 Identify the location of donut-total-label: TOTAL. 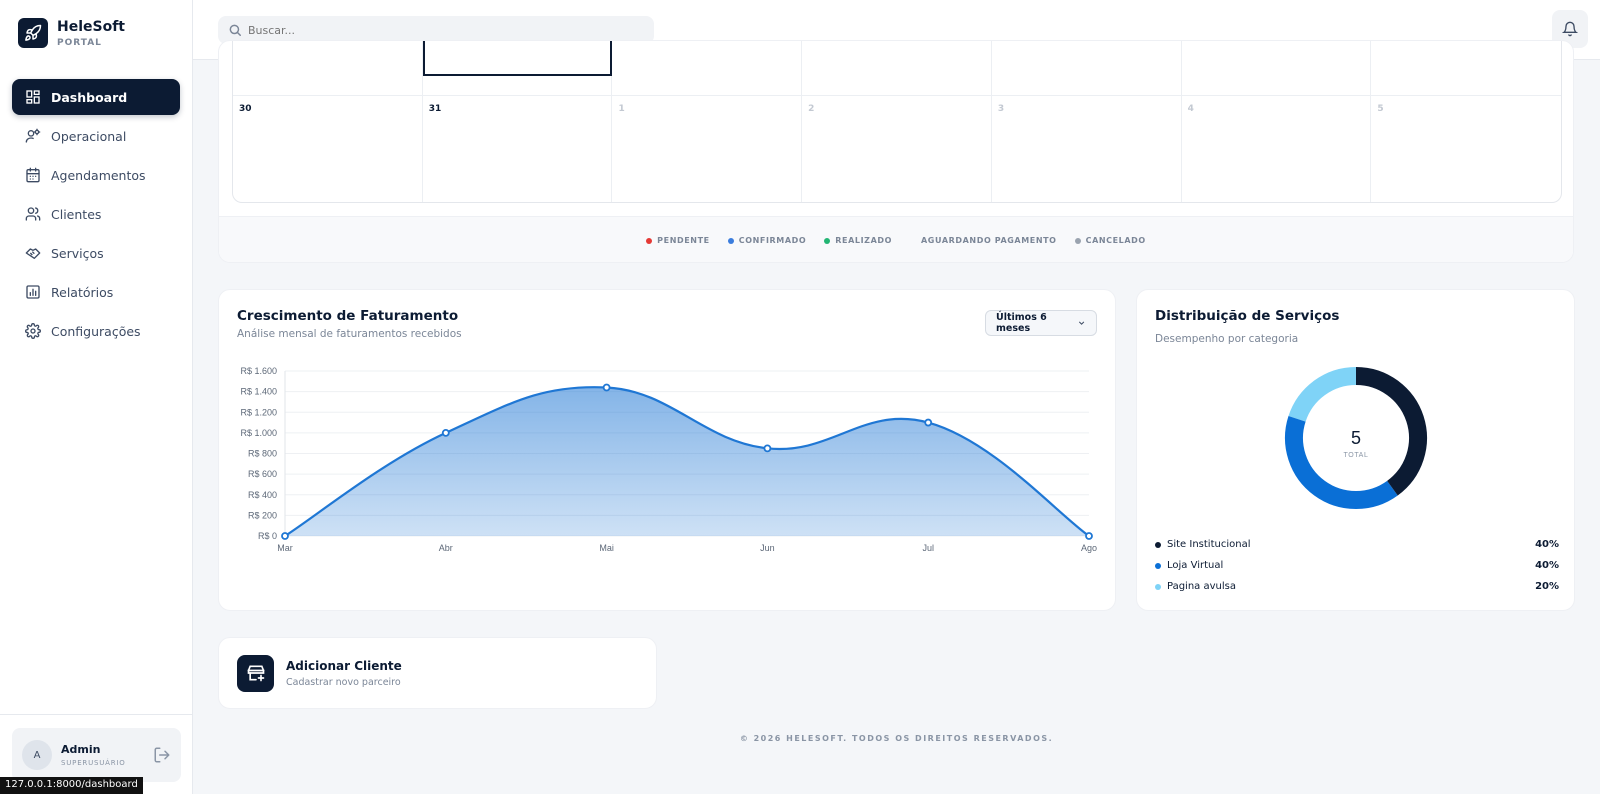
(1356, 455).